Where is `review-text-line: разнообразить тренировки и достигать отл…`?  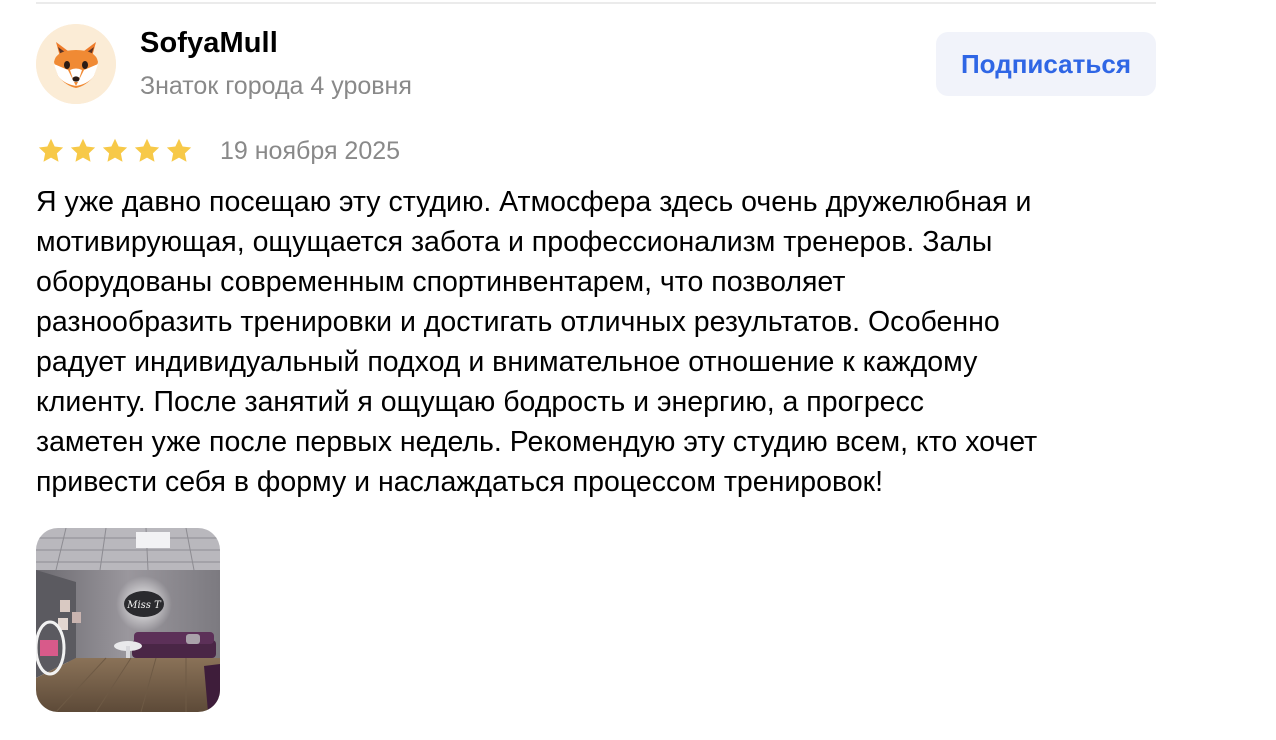
review-text-line: разнообразить тренировки и достигать отл… is located at coordinates (518, 322).